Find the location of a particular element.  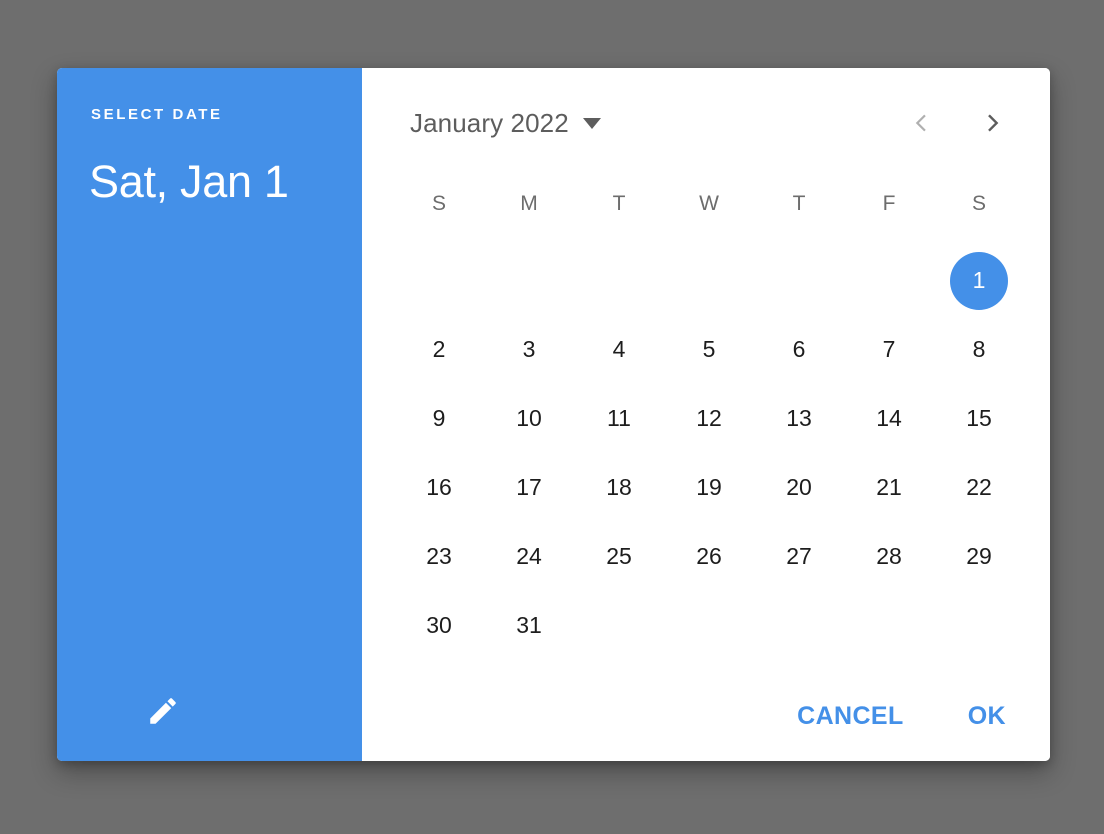

dialog-actions: CANCEL OK is located at coordinates (901, 716).